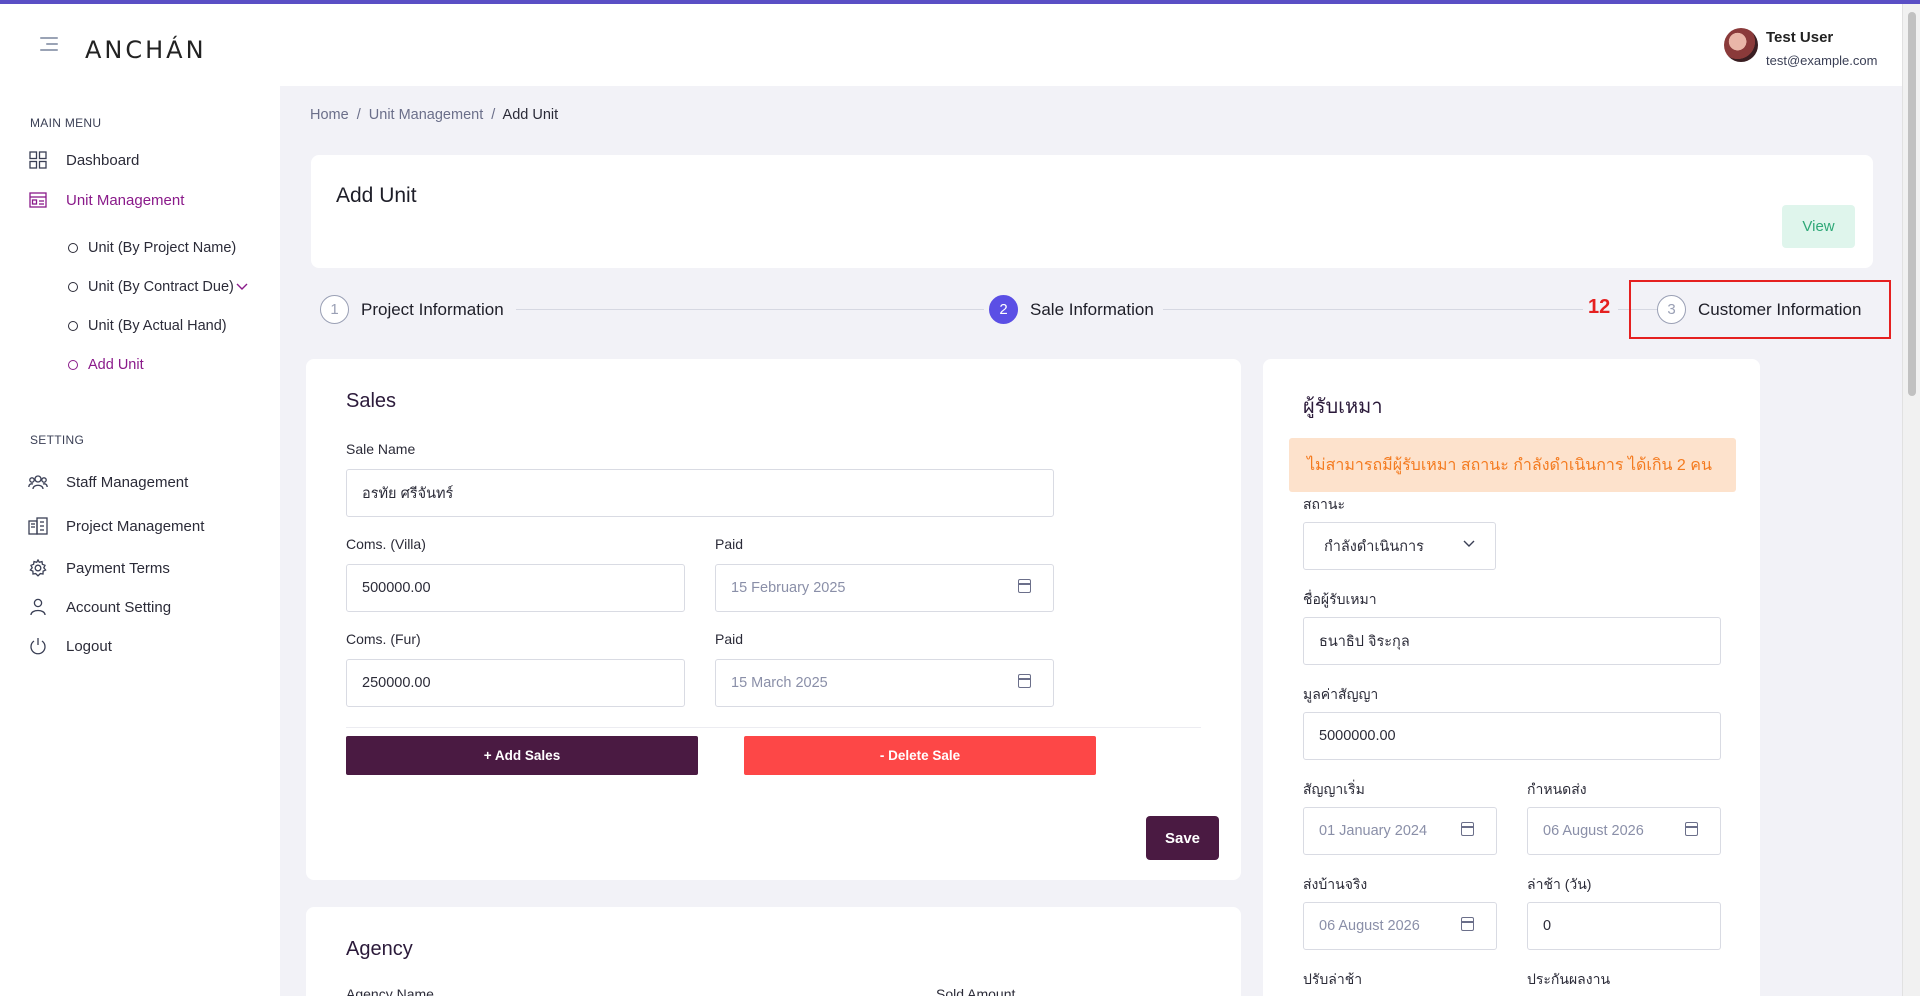 The width and height of the screenshot is (1920, 996). I want to click on sidebar-item-payment-terms: Payment Terms, so click(99, 568).